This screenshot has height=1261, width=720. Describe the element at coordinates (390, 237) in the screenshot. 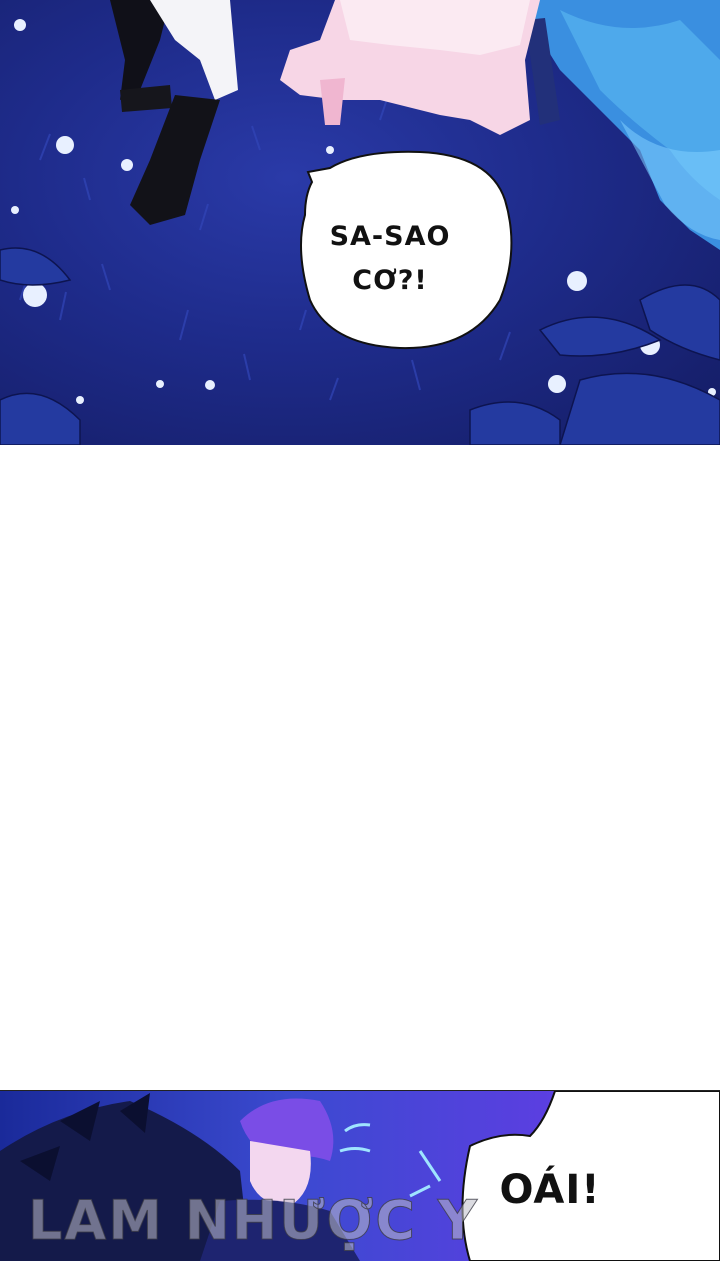

I see `speech-line-1: SA-SAO` at that location.